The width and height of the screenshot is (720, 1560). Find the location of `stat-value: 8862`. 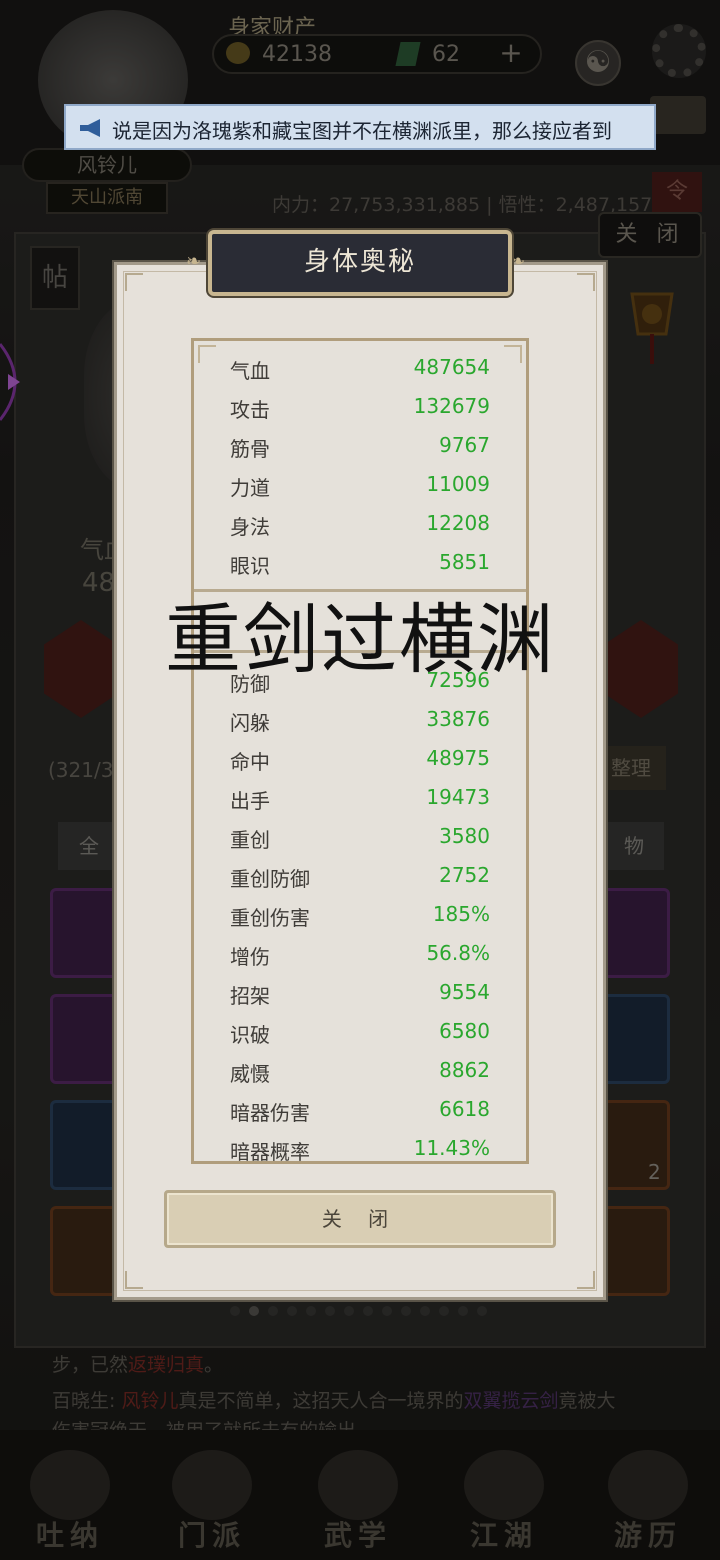

stat-value: 8862 is located at coordinates (464, 1070).